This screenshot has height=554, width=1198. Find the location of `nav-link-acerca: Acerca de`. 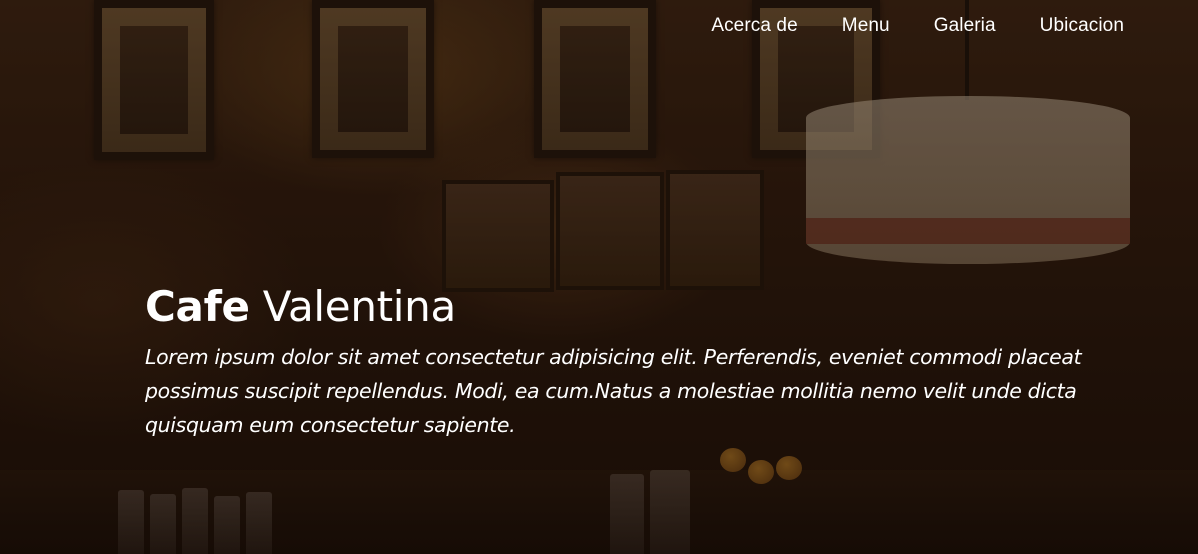

nav-link-acerca: Acerca de is located at coordinates (754, 26).